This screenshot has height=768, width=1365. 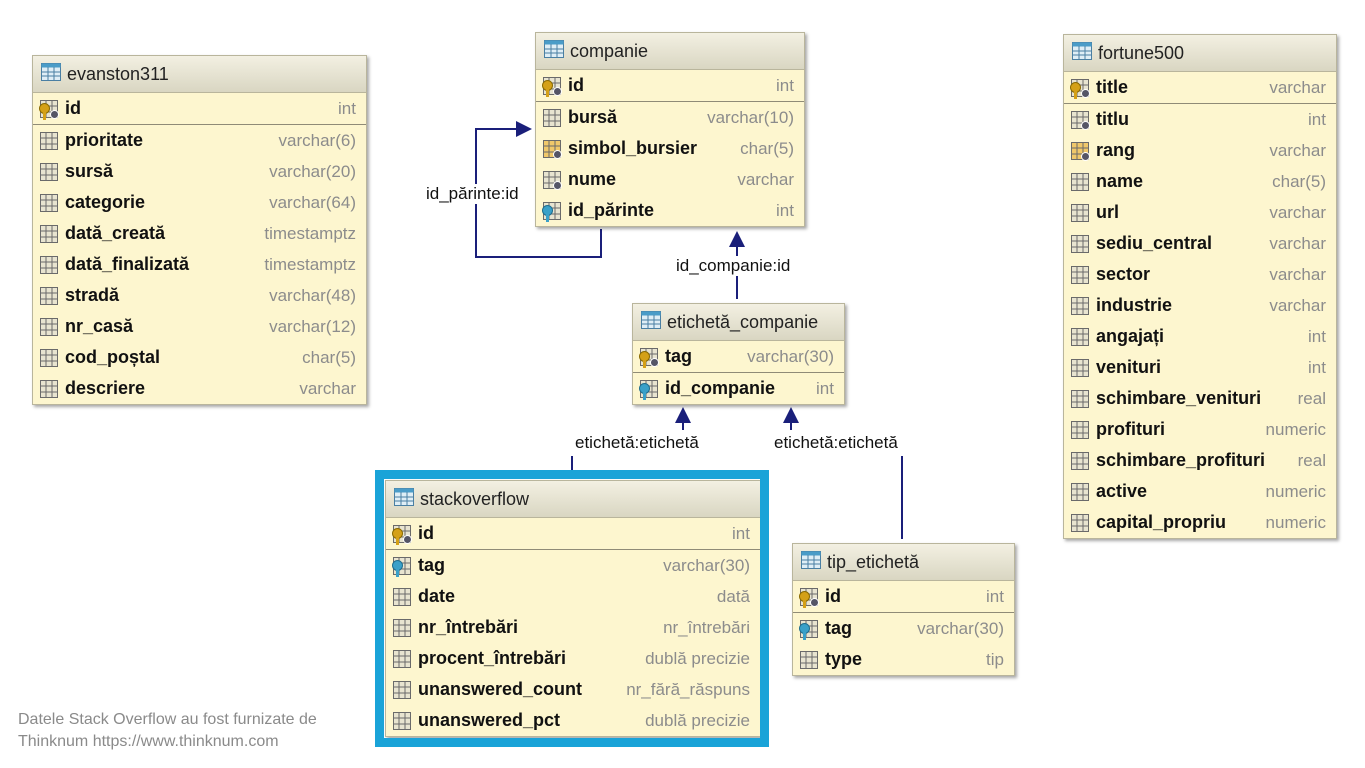 I want to click on arrow-head, so click(x=683, y=415).